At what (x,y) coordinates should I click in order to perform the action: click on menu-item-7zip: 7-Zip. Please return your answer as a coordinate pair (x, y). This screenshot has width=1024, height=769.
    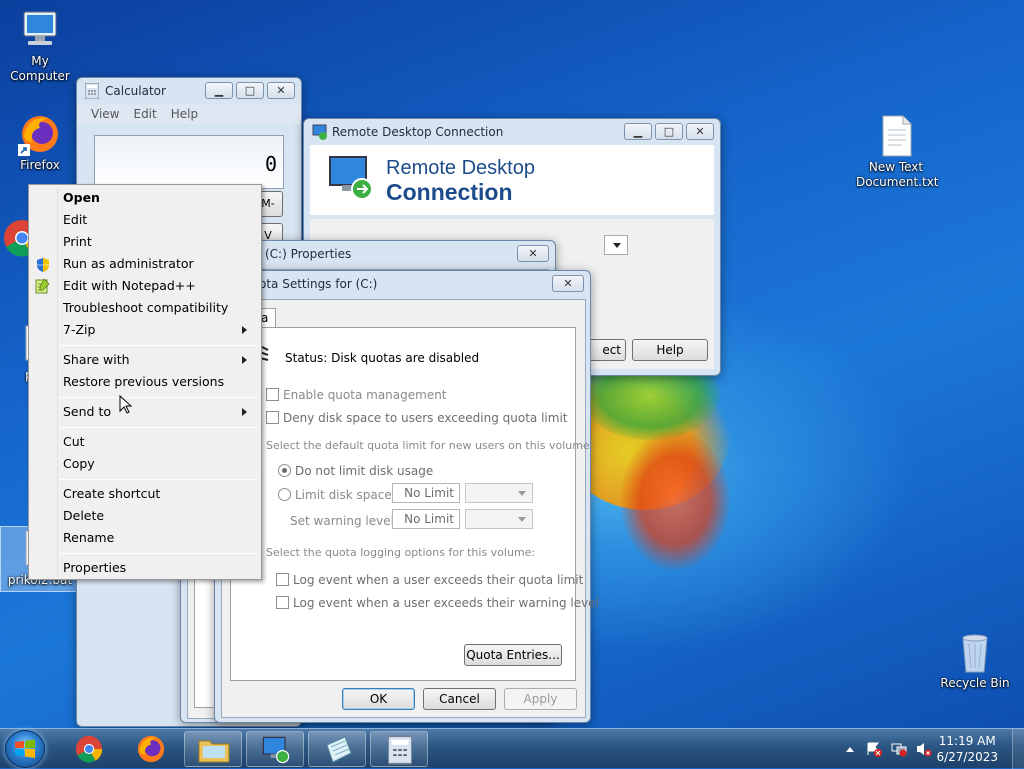
    Looking at the image, I should click on (79, 330).